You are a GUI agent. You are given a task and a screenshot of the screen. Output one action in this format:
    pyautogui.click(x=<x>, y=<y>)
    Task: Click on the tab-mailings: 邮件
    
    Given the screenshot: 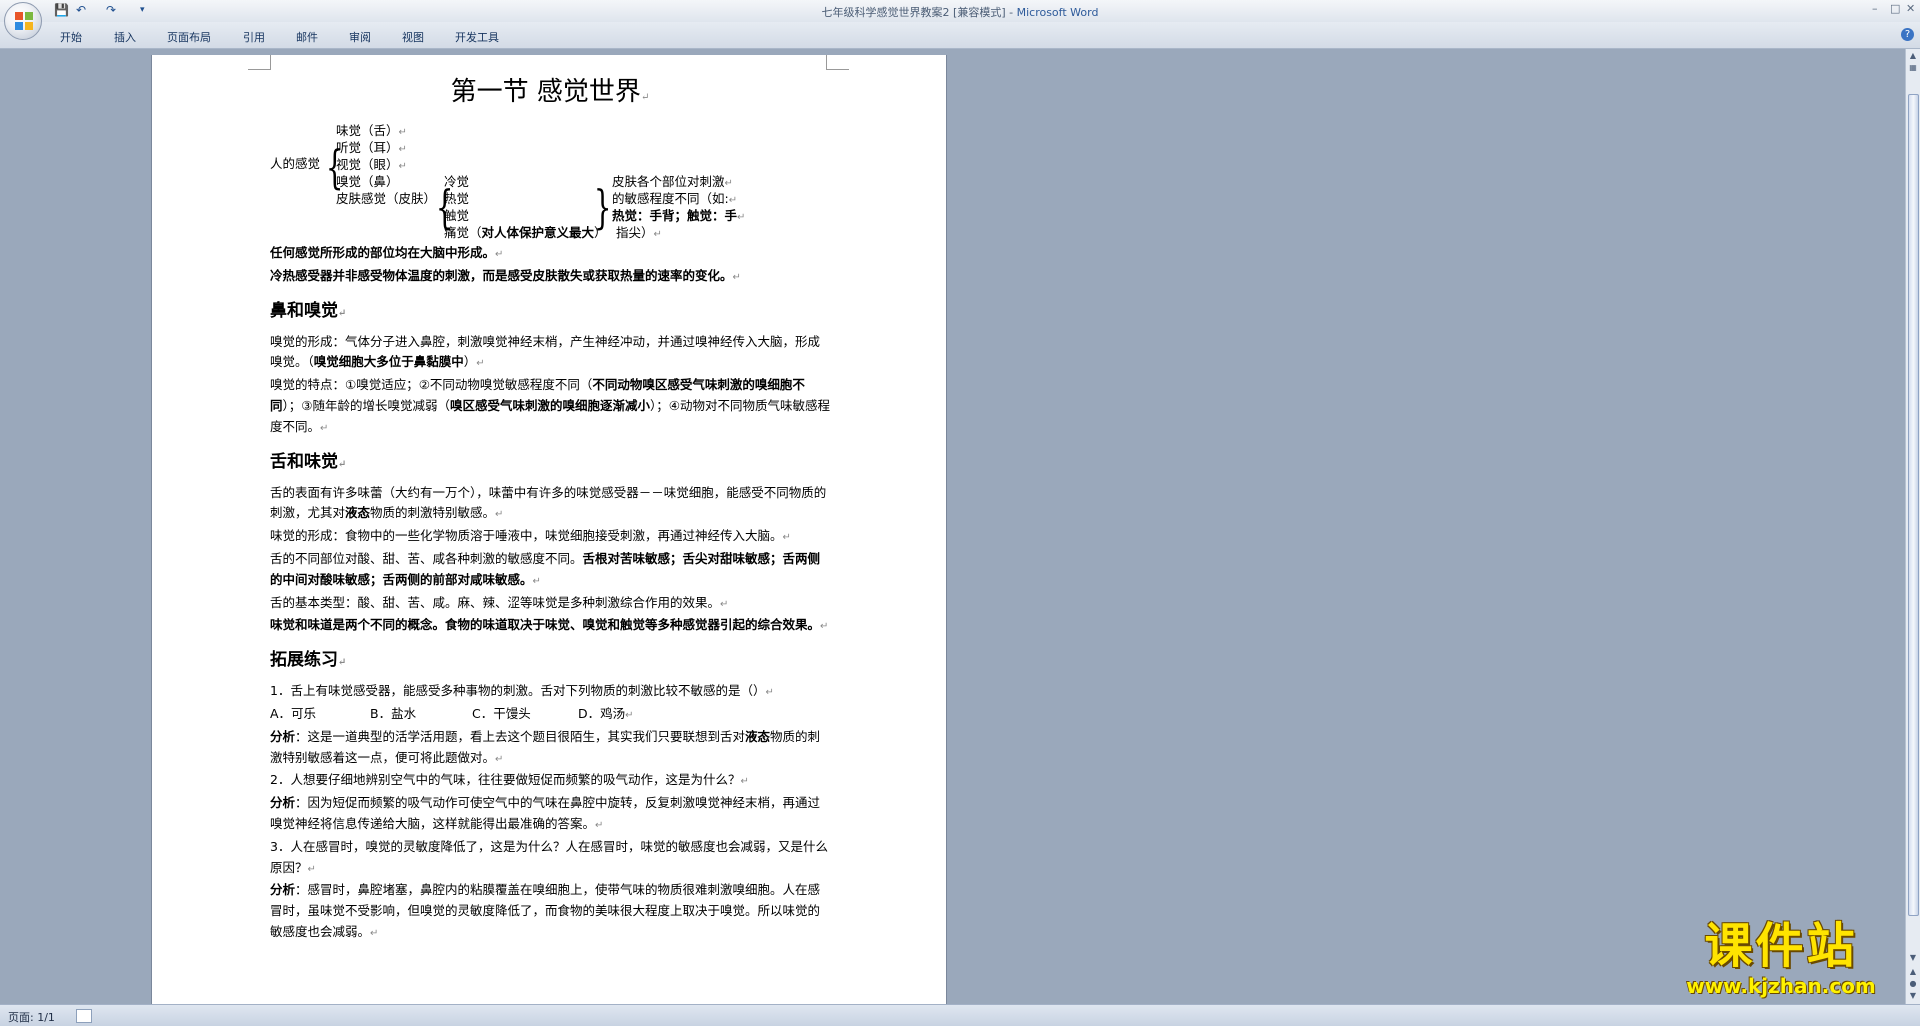 What is the action you would take?
    pyautogui.click(x=307, y=37)
    